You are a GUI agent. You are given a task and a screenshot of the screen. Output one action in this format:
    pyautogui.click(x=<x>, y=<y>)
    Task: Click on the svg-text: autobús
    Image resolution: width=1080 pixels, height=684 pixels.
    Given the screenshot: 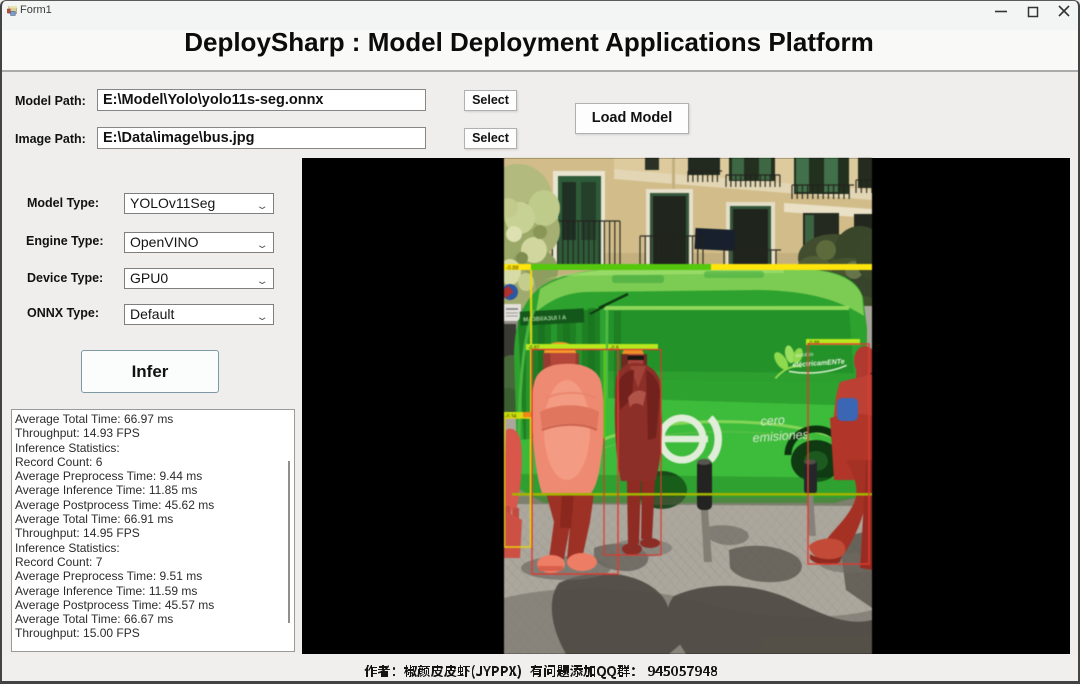 What is the action you would take?
    pyautogui.click(x=805, y=355)
    